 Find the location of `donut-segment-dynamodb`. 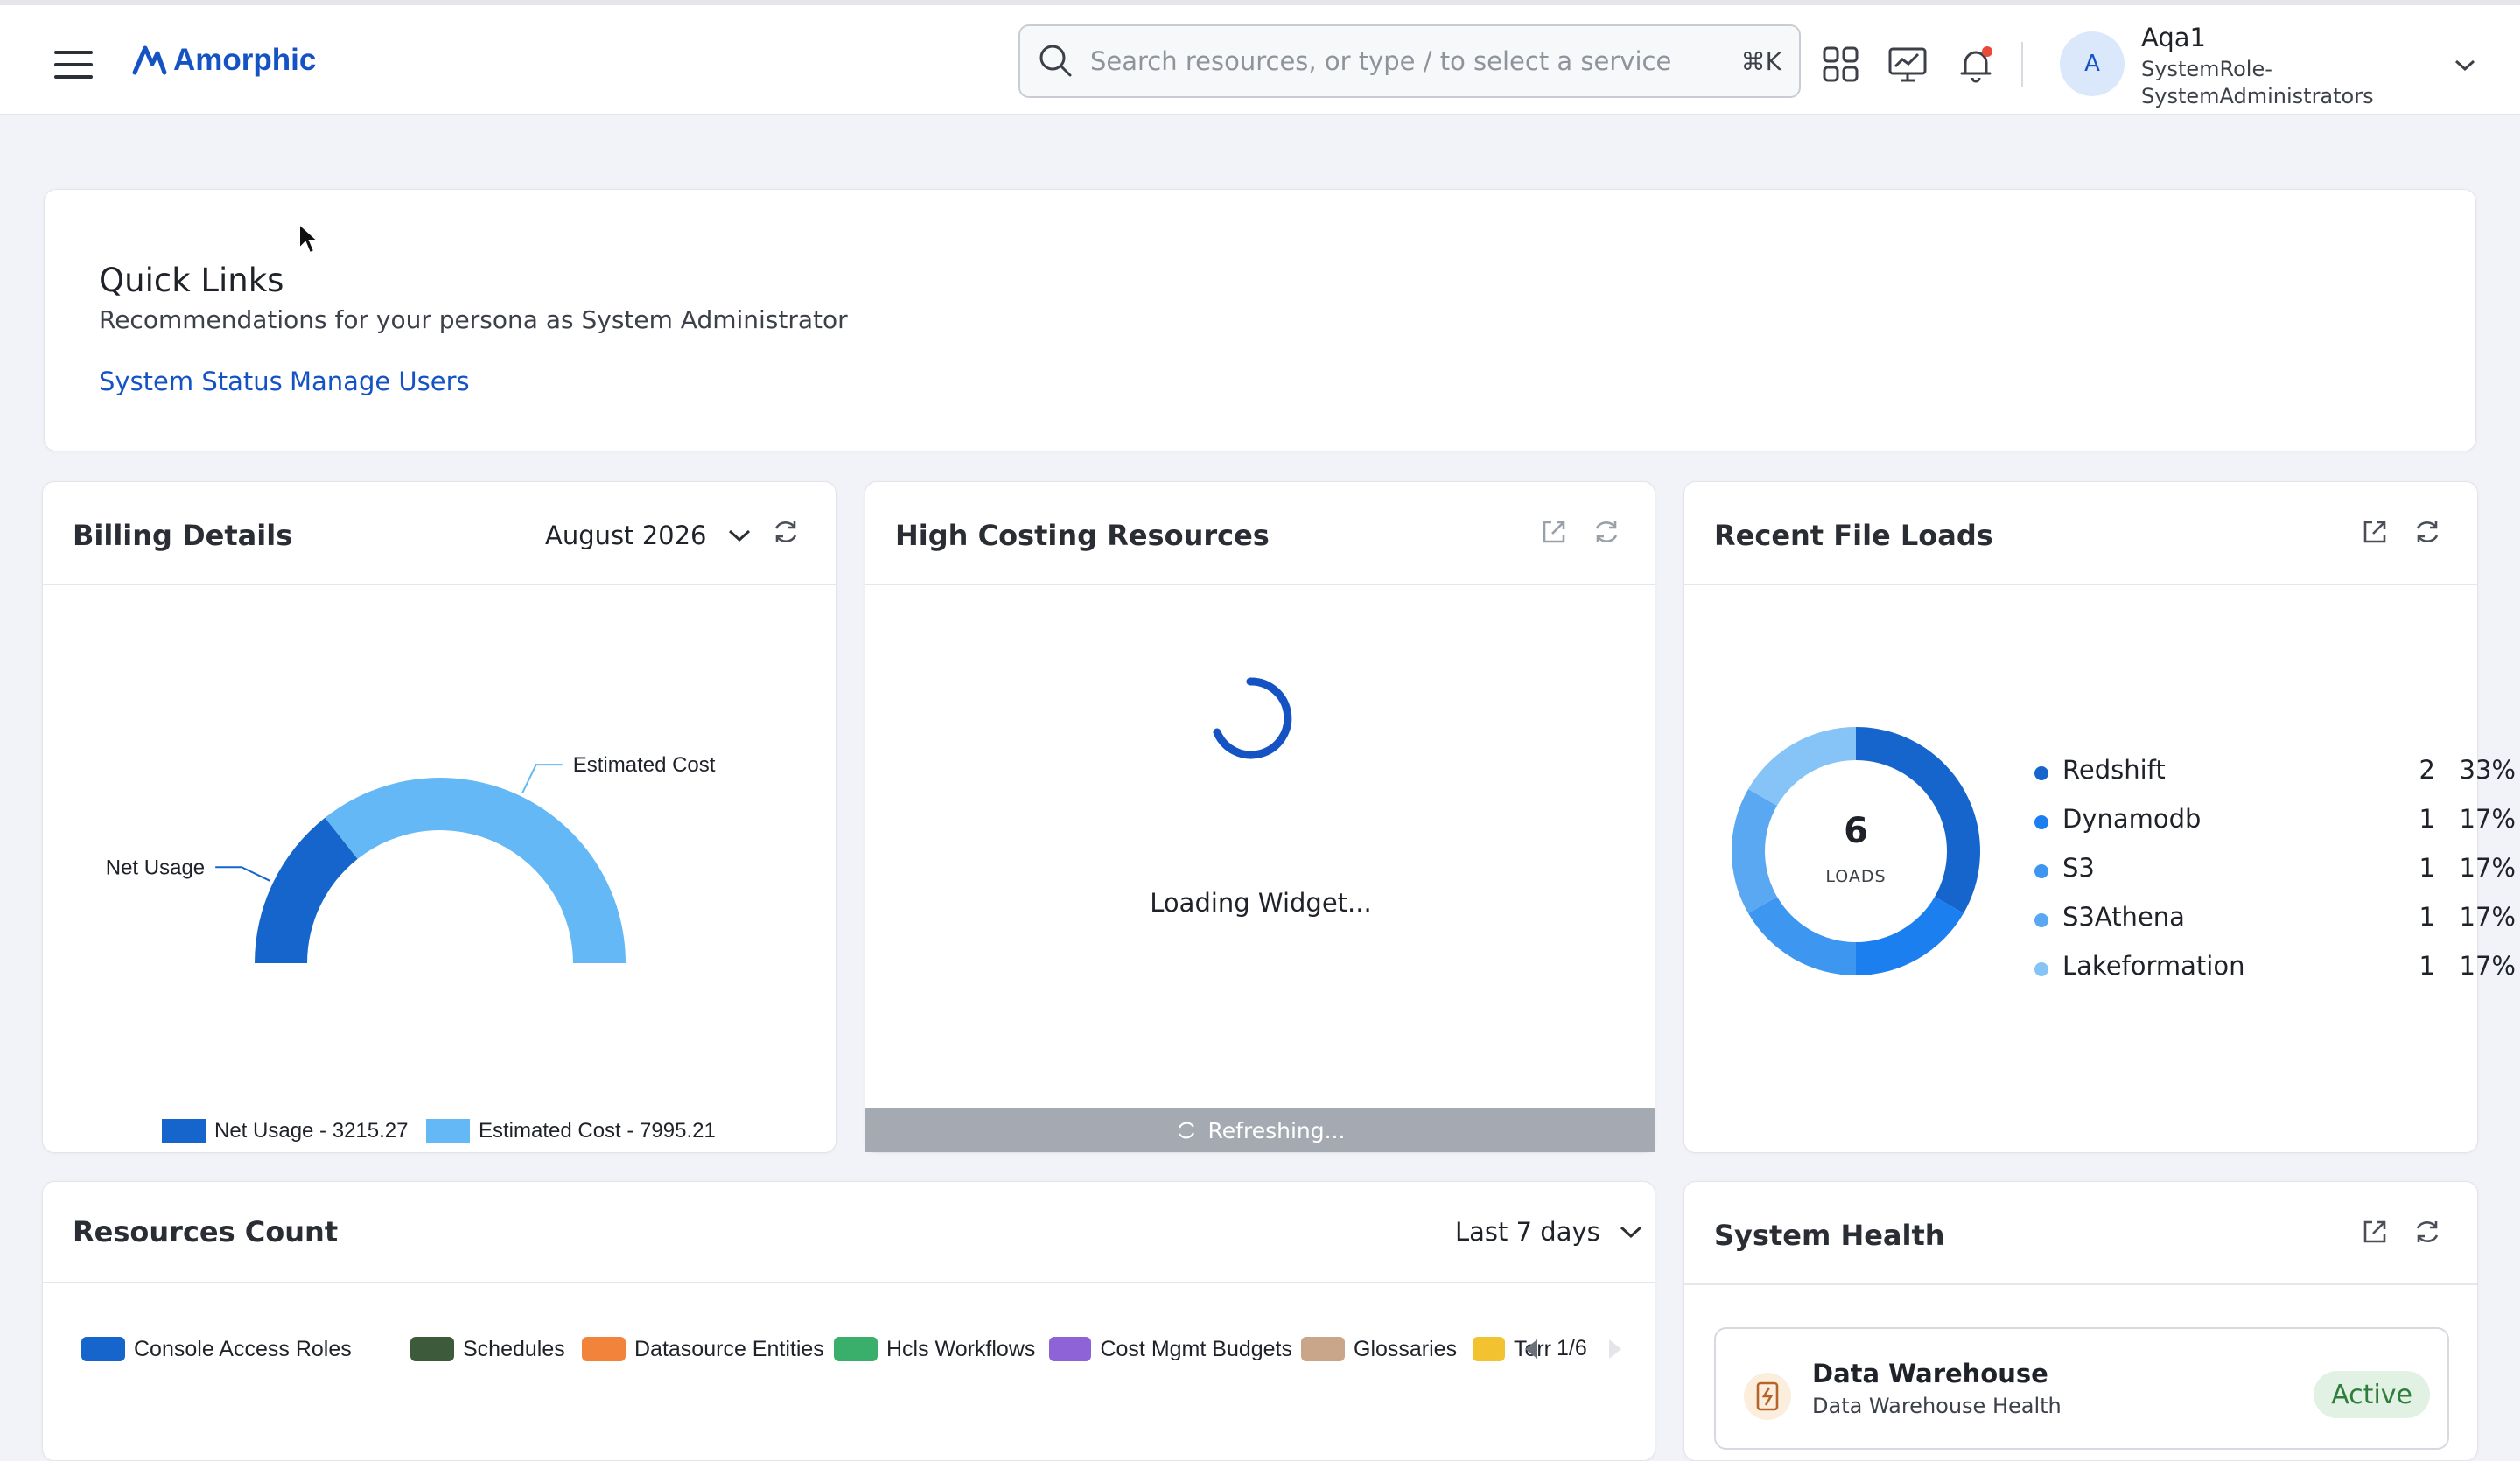

donut-segment-dynamodb is located at coordinates (1910, 936).